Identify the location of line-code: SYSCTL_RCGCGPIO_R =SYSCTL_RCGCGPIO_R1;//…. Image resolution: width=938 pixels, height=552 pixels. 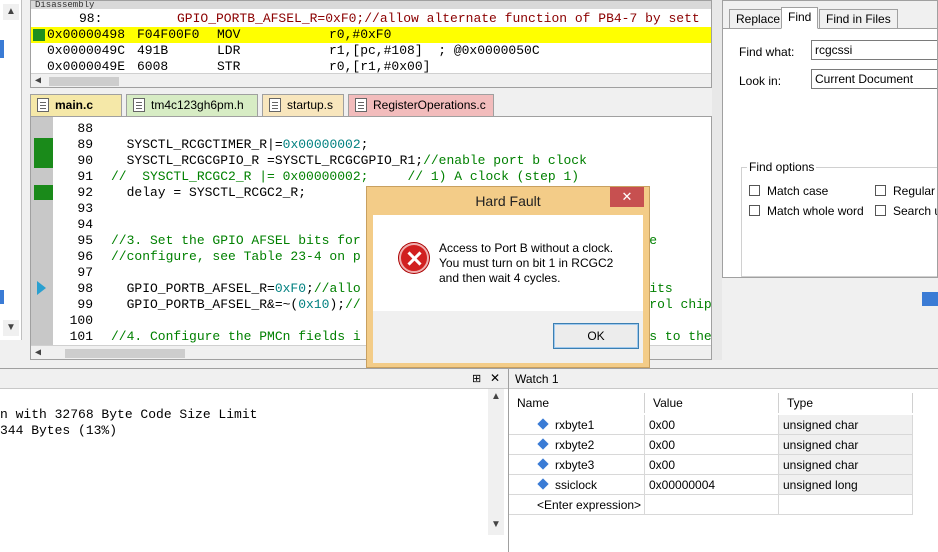
(349, 160).